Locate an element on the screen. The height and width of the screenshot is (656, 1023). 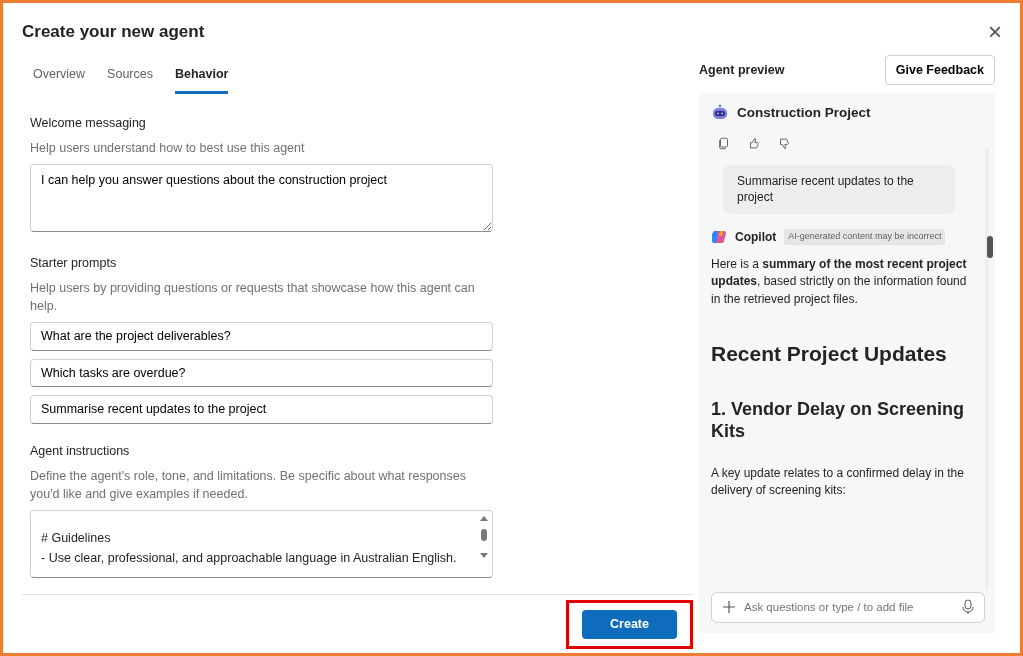
chat-input-field: Ask questions or type / to add file is located at coordinates (849, 607).